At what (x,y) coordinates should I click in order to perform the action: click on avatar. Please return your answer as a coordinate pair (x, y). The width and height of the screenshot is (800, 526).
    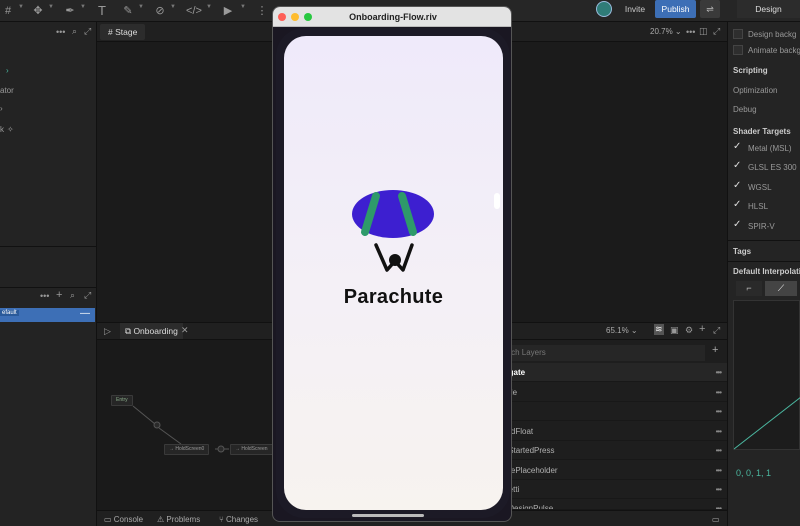
    Looking at the image, I should click on (604, 9).